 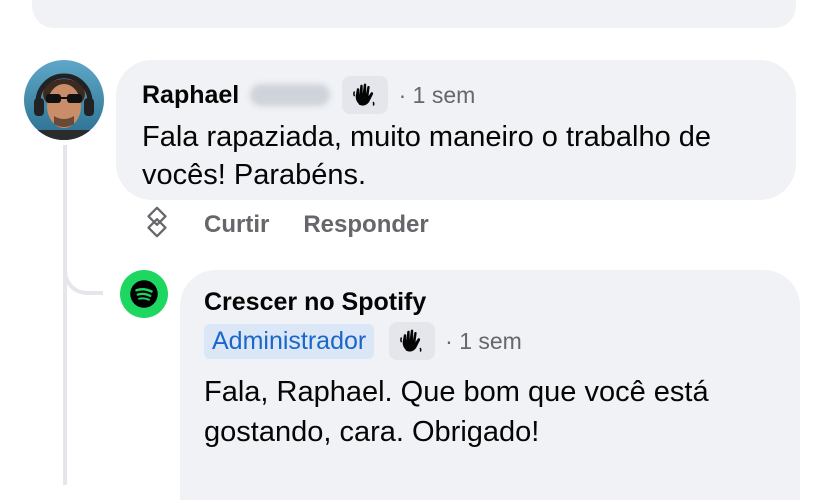 I want to click on user-avatar-icon, so click(x=64, y=100).